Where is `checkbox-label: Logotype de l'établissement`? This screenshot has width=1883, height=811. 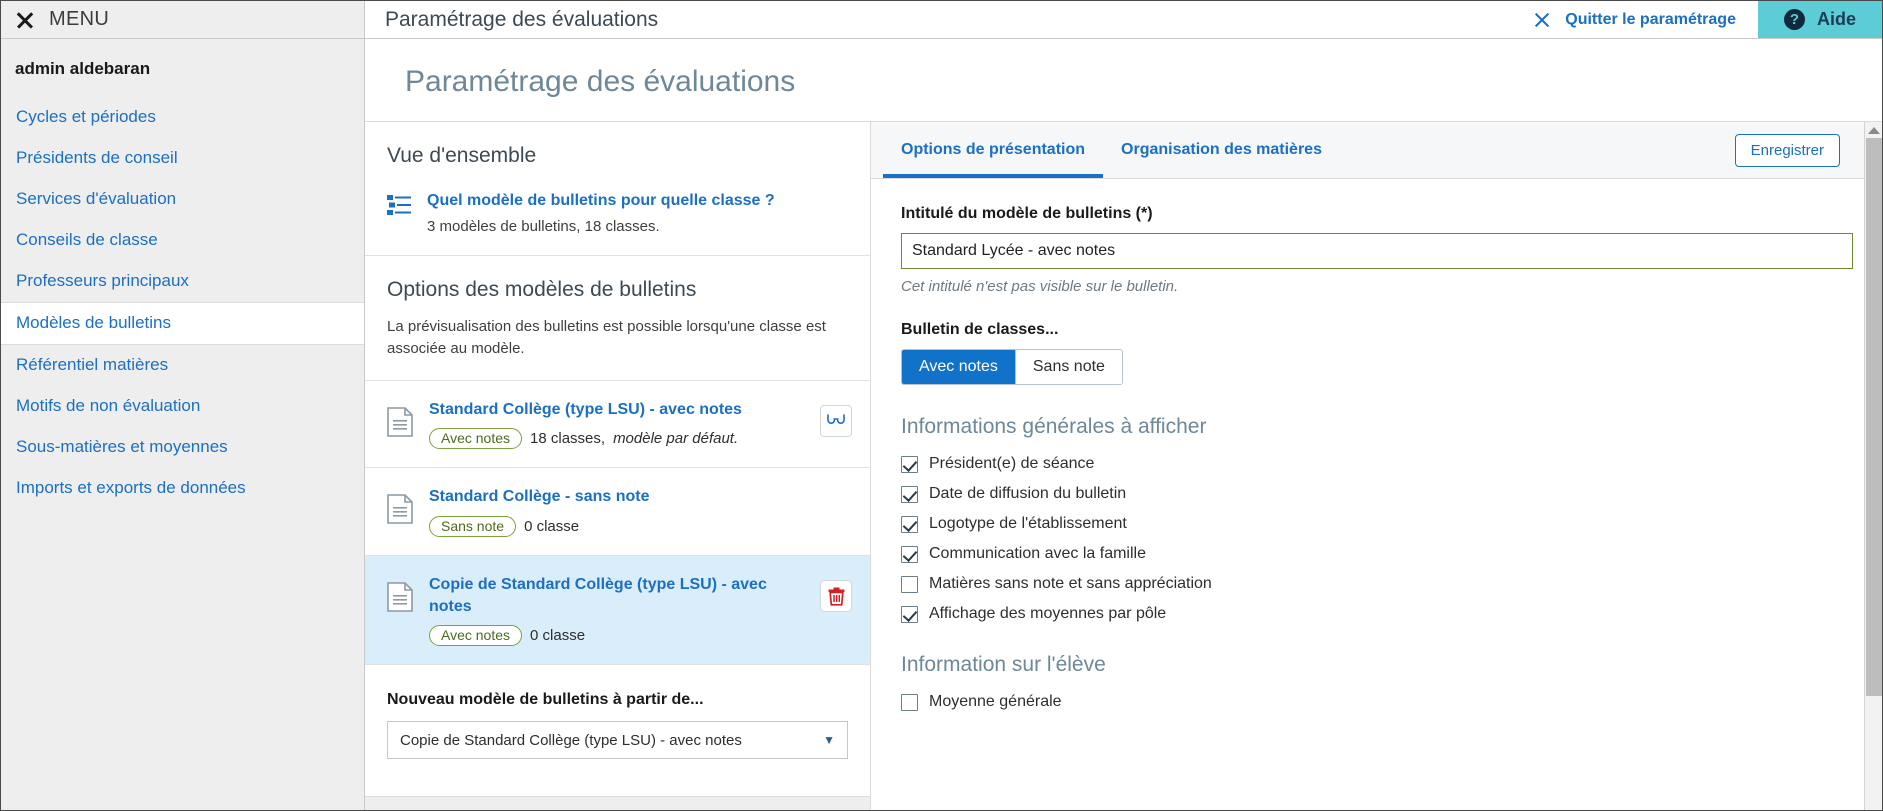 checkbox-label: Logotype de l'établissement is located at coordinates (1028, 523).